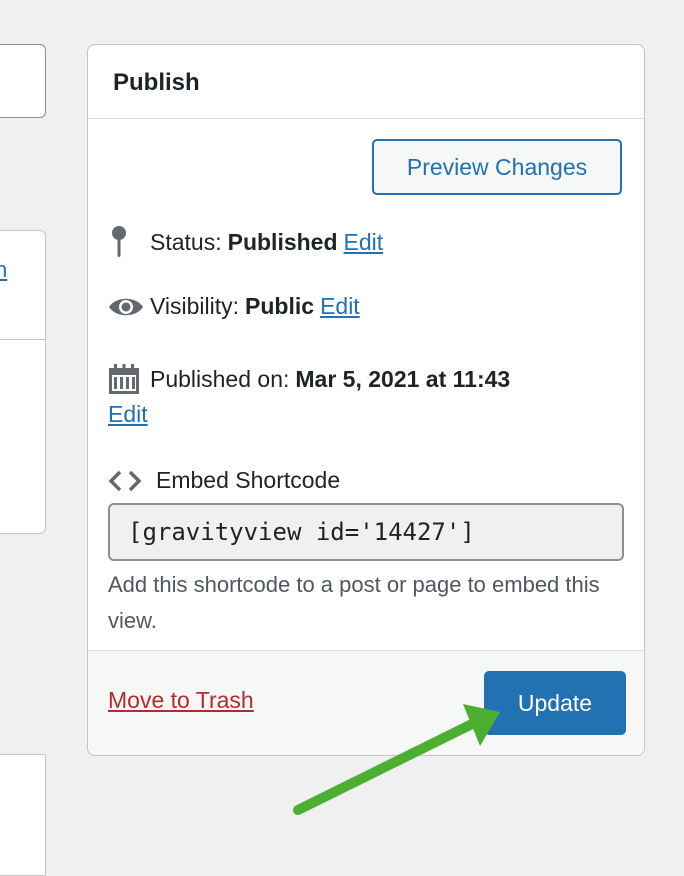  I want to click on published-on-value: Mar 5, 2021 at 11:43, so click(403, 378).